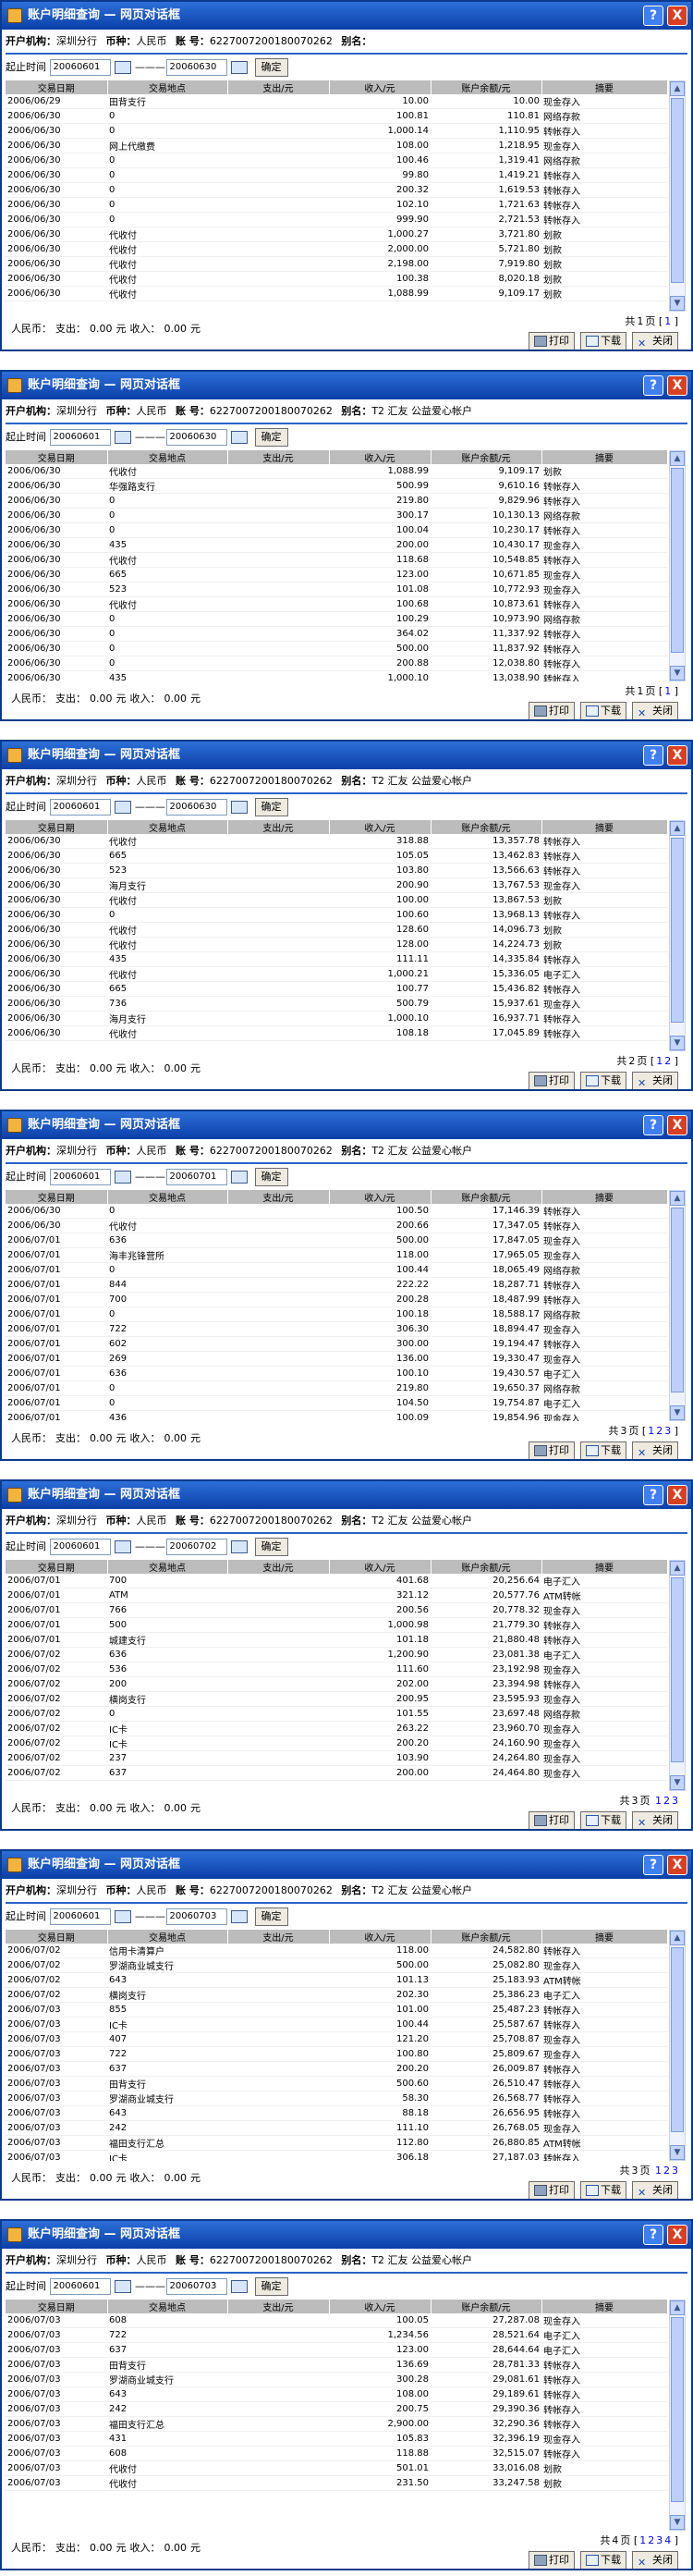  I want to click on table-row: 2006/06/30 代收付 128.00 14,224.73 划款, so click(336, 944).